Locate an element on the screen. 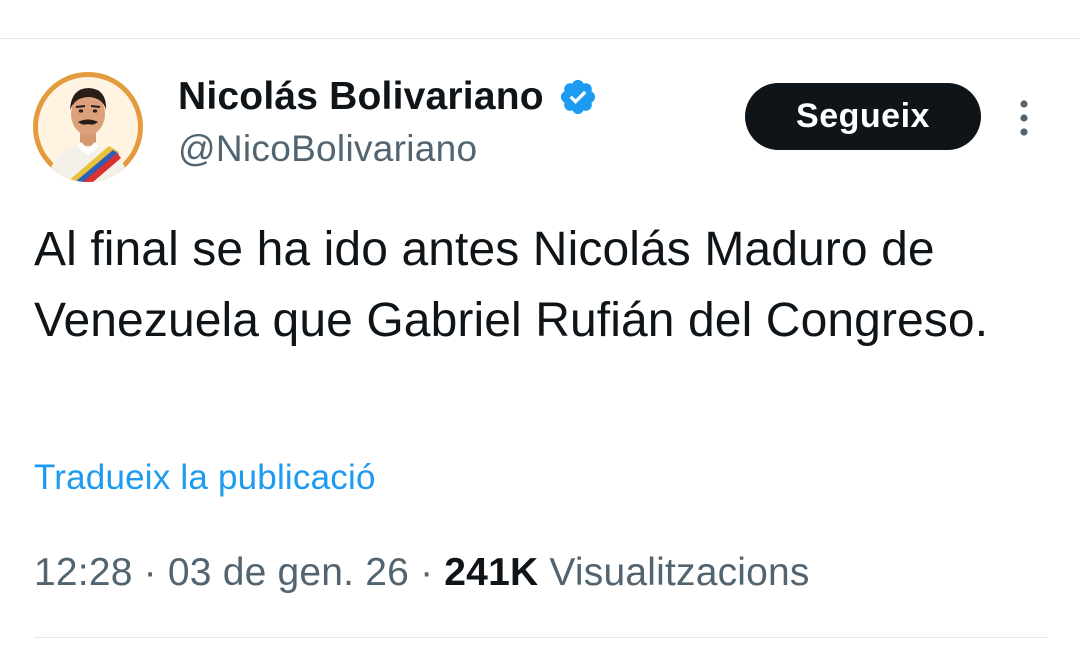 The width and height of the screenshot is (1080, 668). translate-post-link: Tradueix la publicació is located at coordinates (205, 478).